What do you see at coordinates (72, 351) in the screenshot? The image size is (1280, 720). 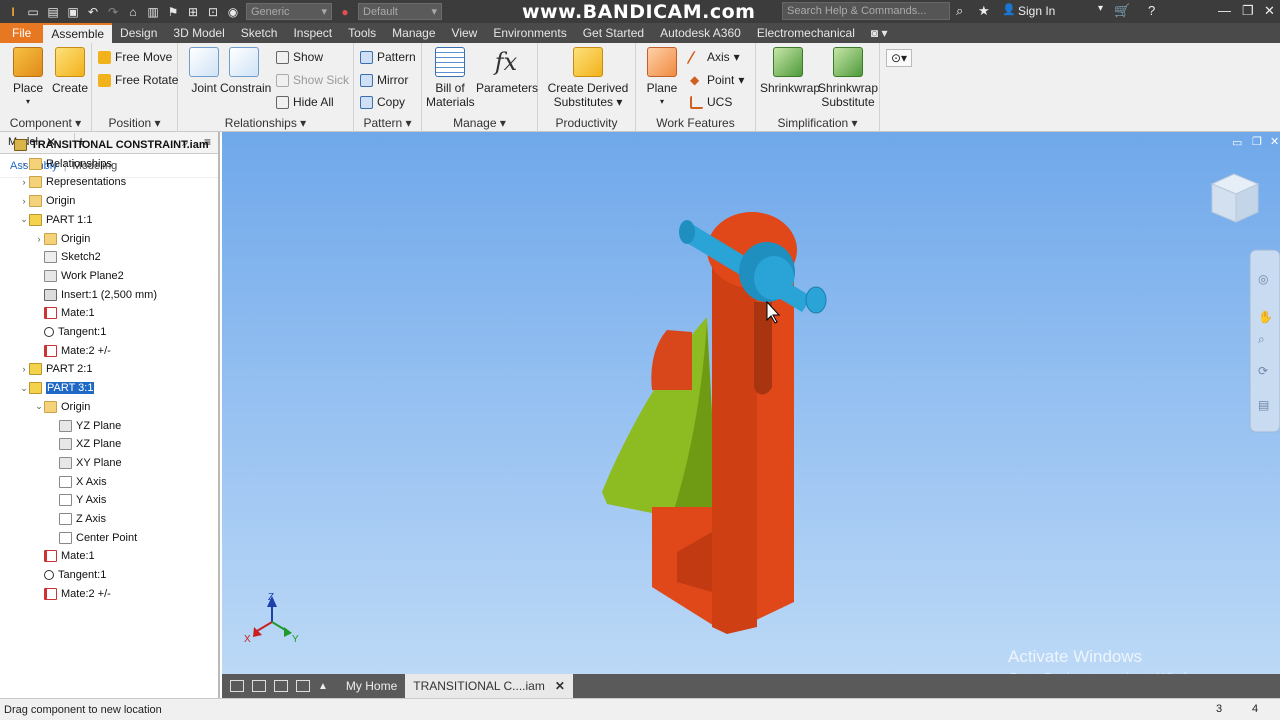 I see `tree-item: Mate:2 +/-` at bounding box center [72, 351].